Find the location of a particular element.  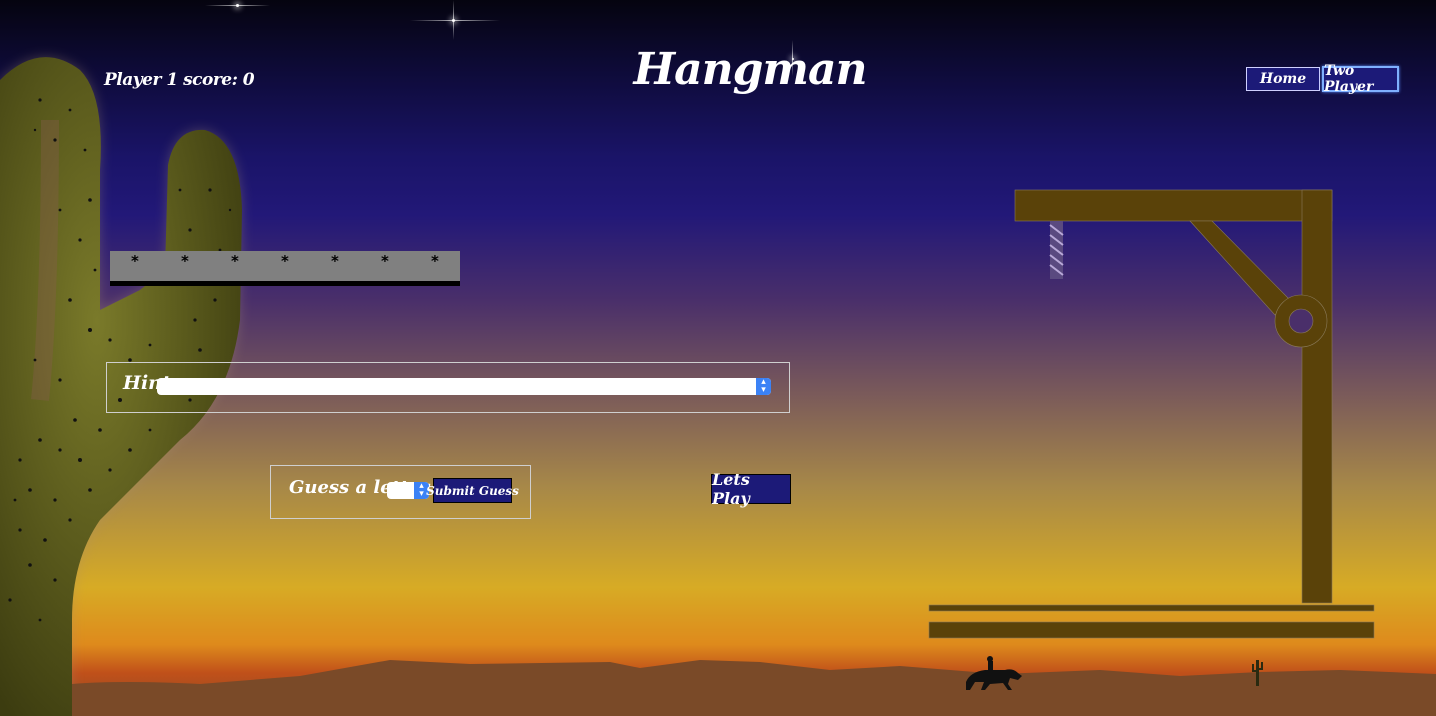

two-player-button: Two Player is located at coordinates (1360, 79).